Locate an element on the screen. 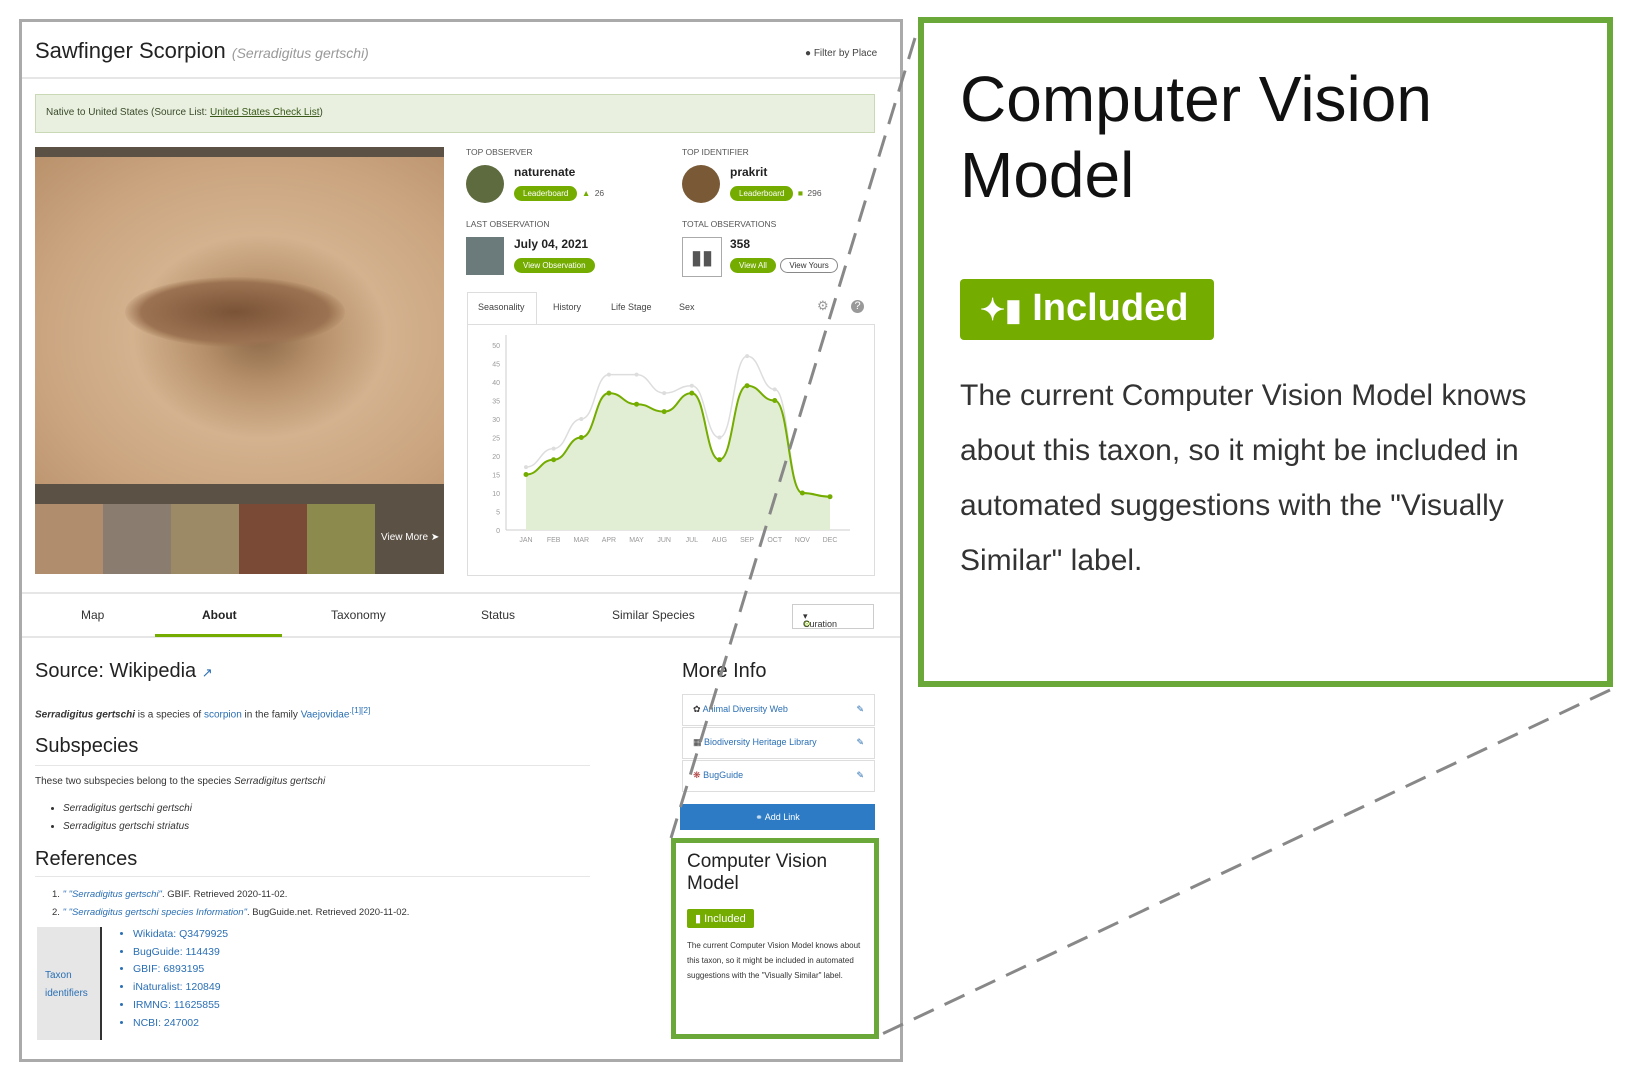 The image size is (1628, 1080). last-observation-date: July 04, 2021 is located at coordinates (551, 244).